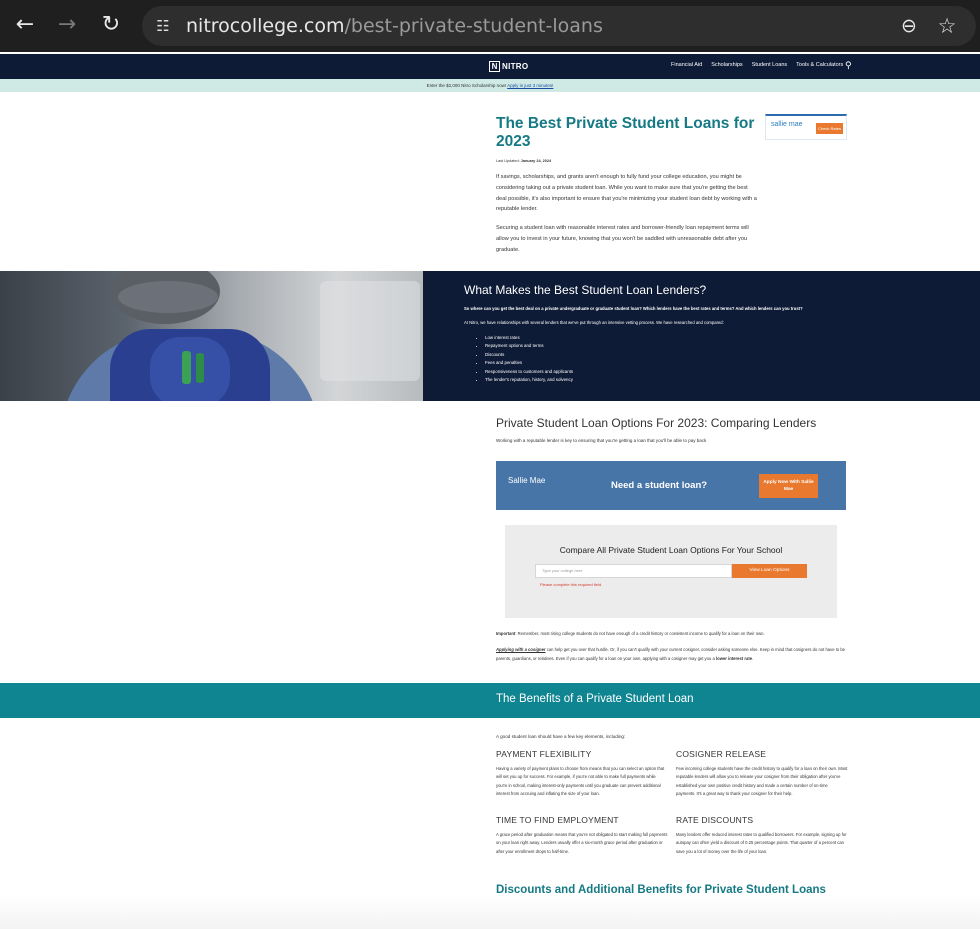  Describe the element at coordinates (734, 658) in the screenshot. I see `cosigner-bold: lower interest rate` at that location.